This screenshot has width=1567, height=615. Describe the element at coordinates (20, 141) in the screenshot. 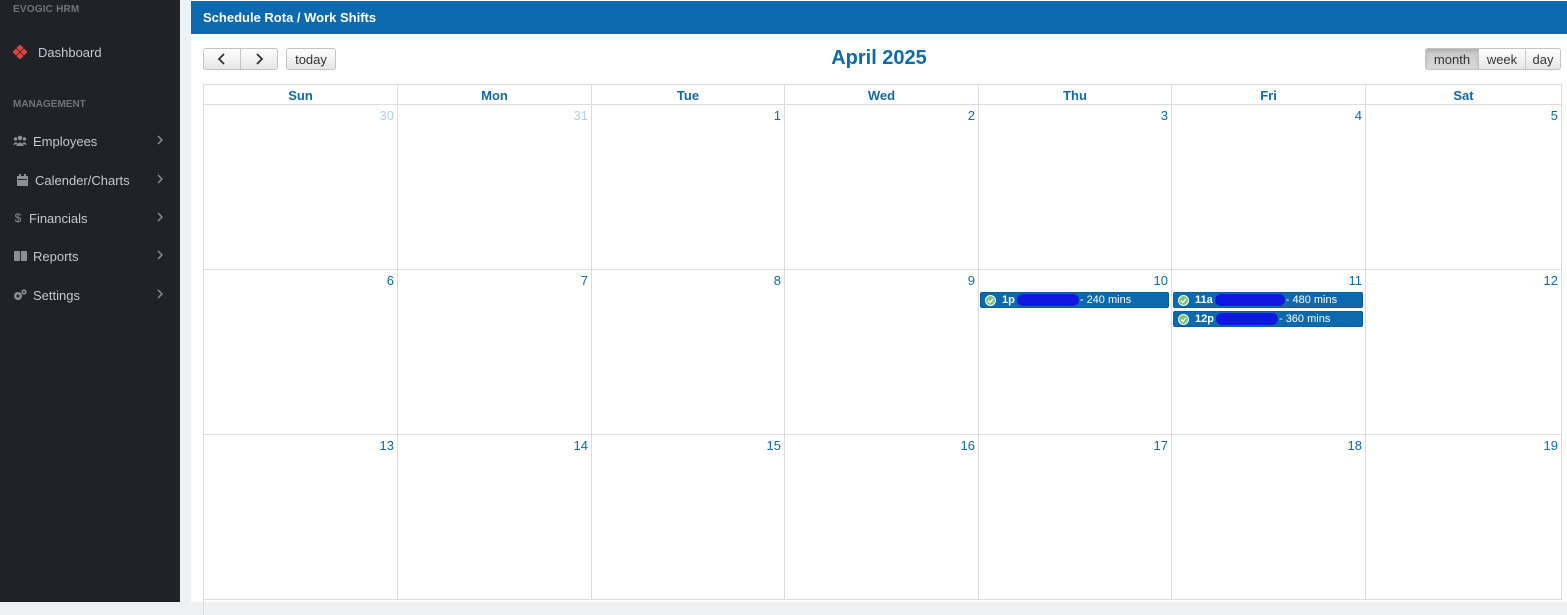

I see `users-icon` at that location.